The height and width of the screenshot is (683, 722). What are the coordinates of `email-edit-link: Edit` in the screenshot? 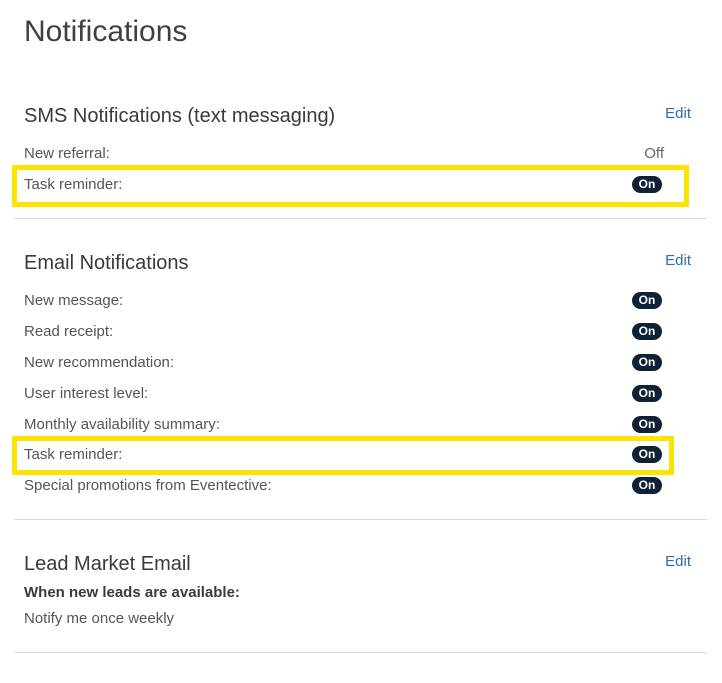 It's located at (678, 261).